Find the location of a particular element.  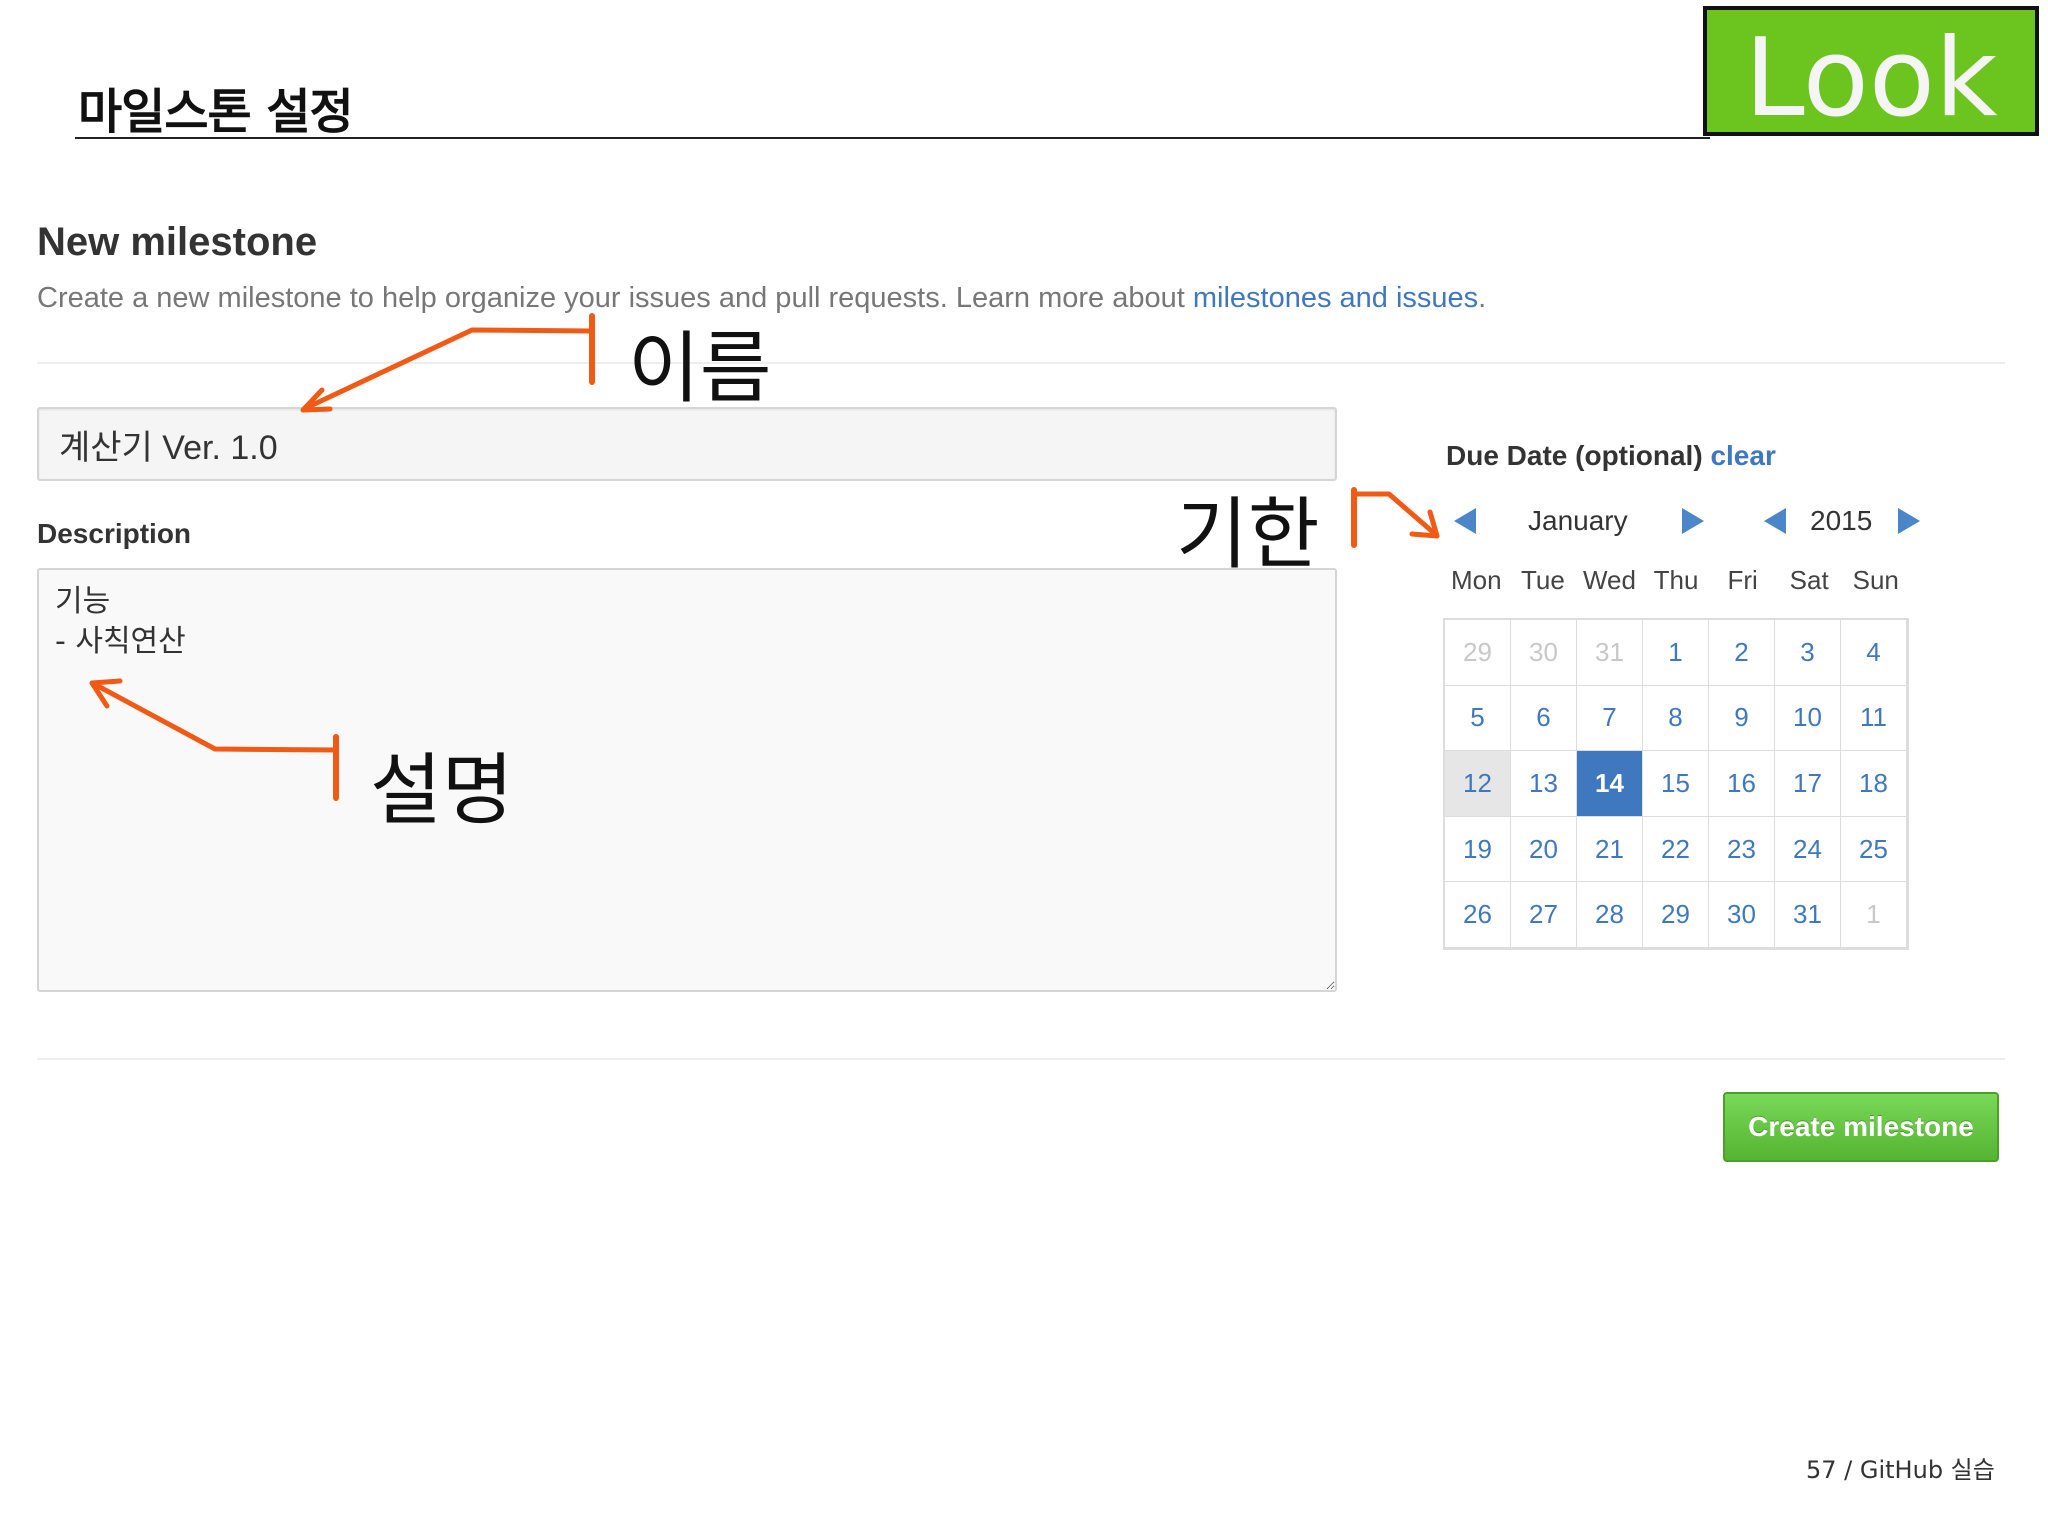

next-year-icon is located at coordinates (1909, 521).